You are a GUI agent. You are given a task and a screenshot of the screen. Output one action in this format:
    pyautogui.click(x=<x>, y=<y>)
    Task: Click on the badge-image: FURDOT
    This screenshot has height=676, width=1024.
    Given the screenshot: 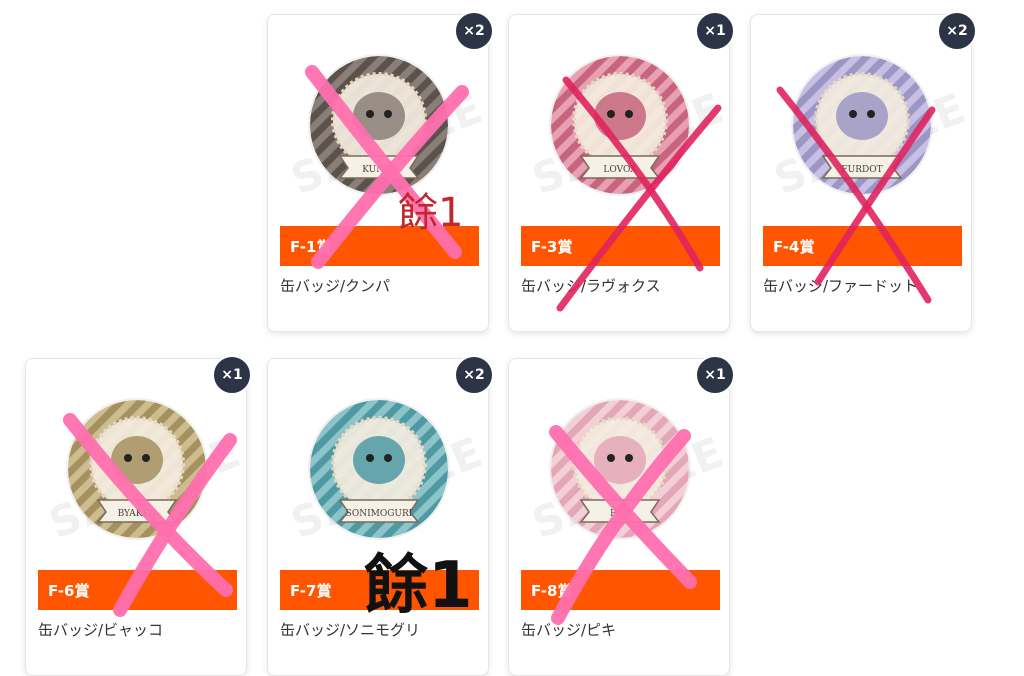 What is the action you would take?
    pyautogui.click(x=862, y=125)
    